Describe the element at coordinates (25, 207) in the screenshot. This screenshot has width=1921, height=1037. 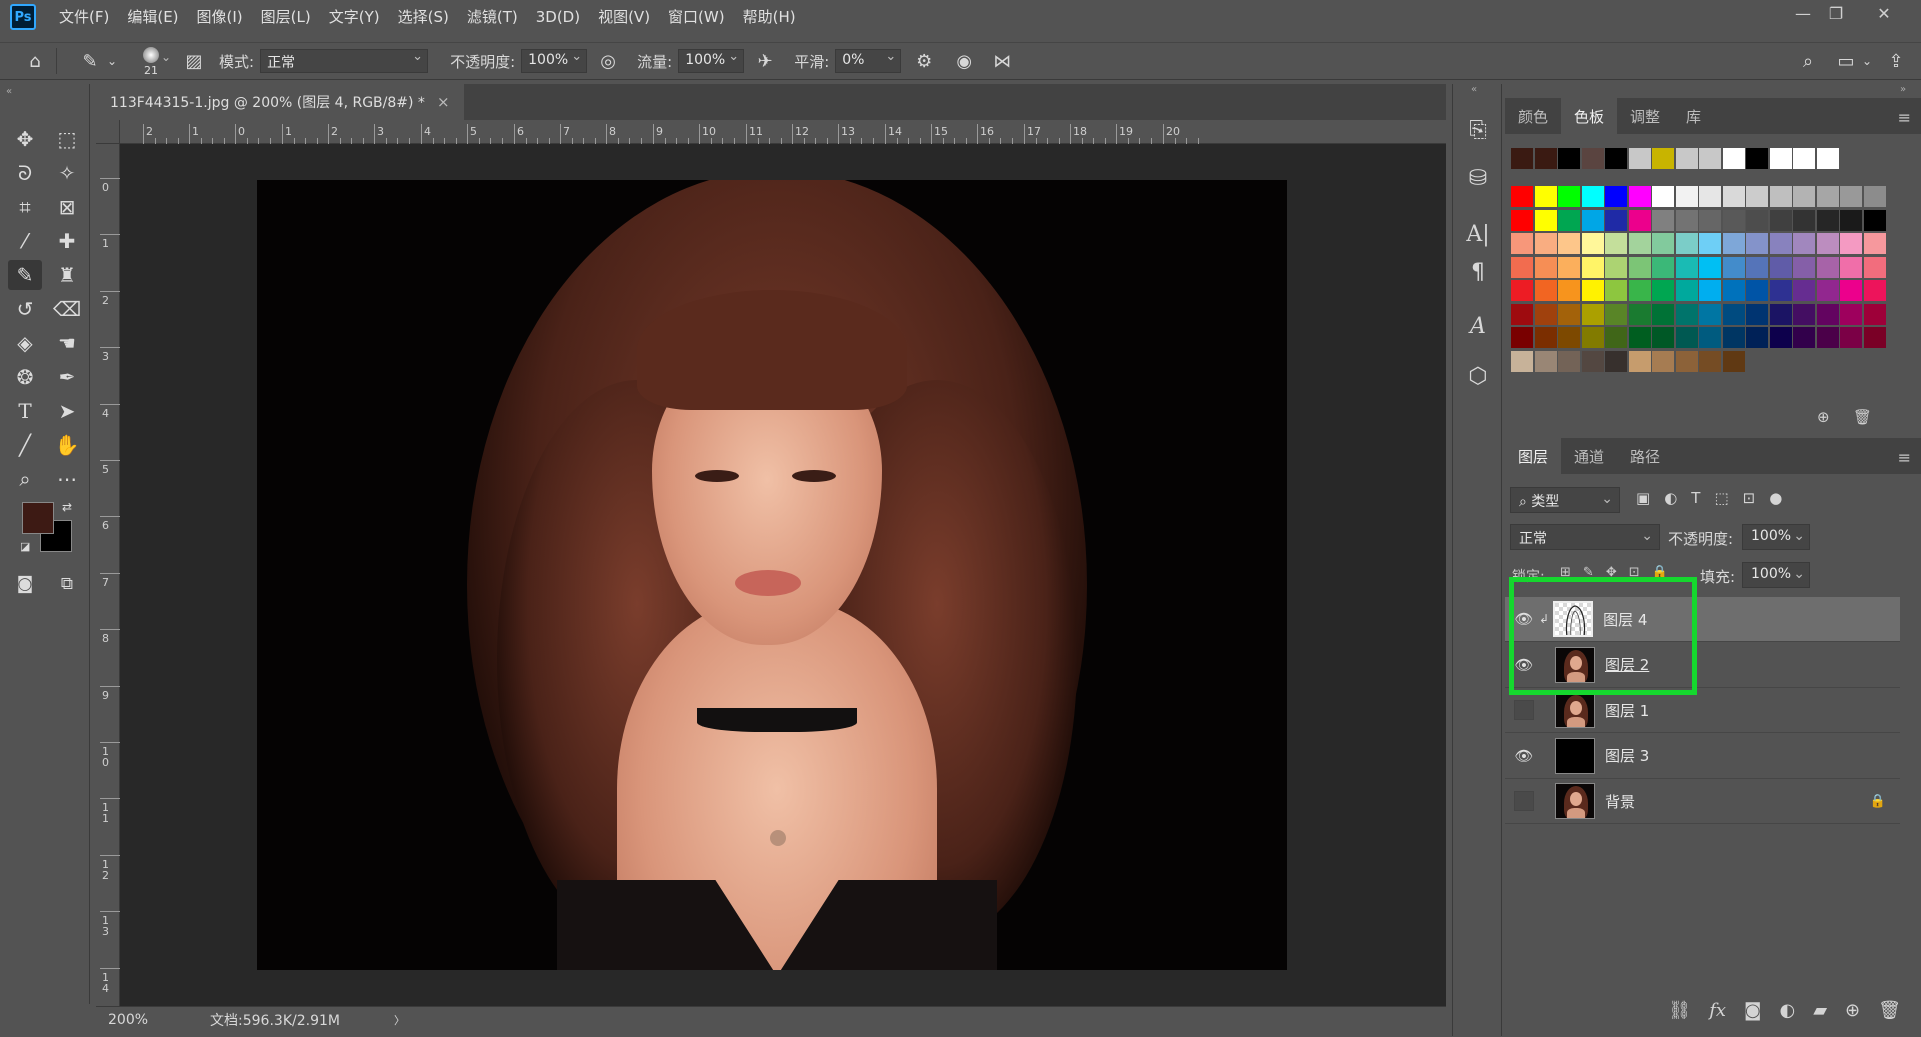
I see `crop-tool-icon: ⌗` at that location.